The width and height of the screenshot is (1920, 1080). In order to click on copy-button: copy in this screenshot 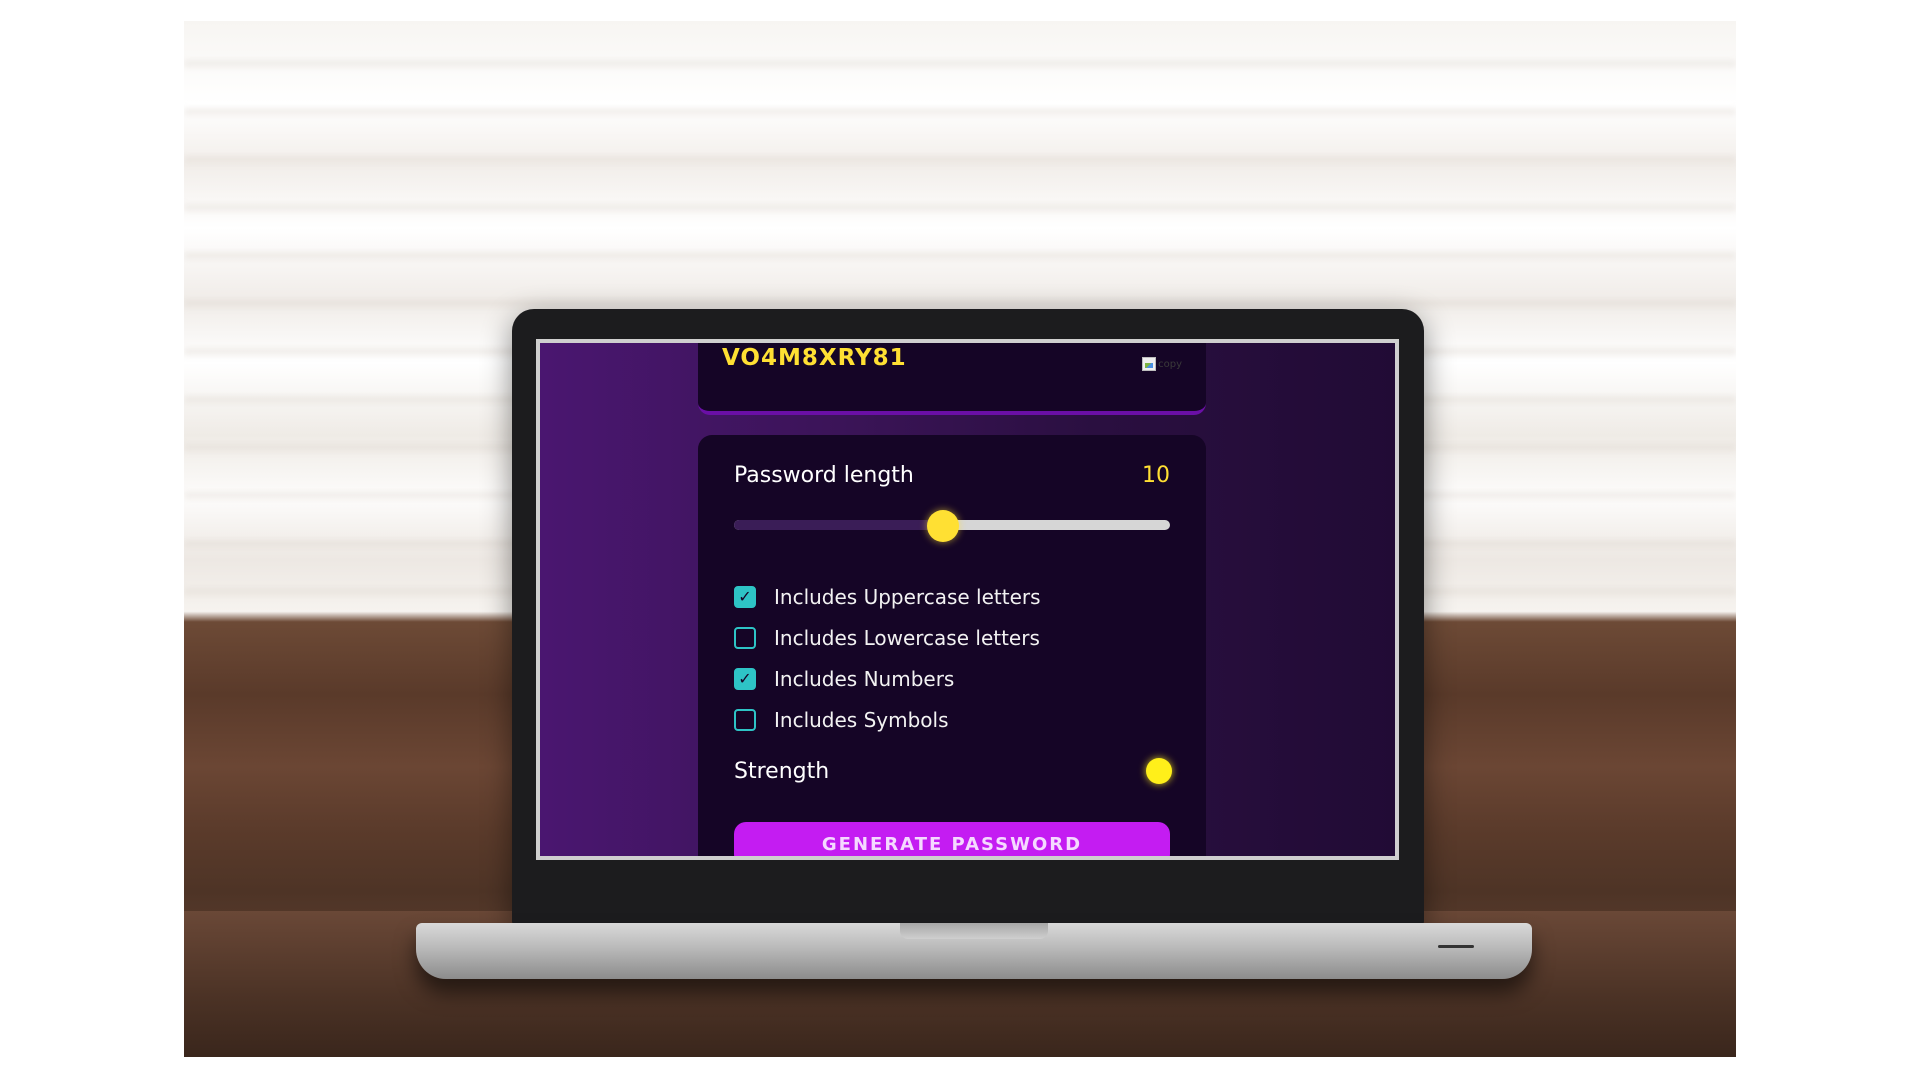, I will do `click(1162, 364)`.